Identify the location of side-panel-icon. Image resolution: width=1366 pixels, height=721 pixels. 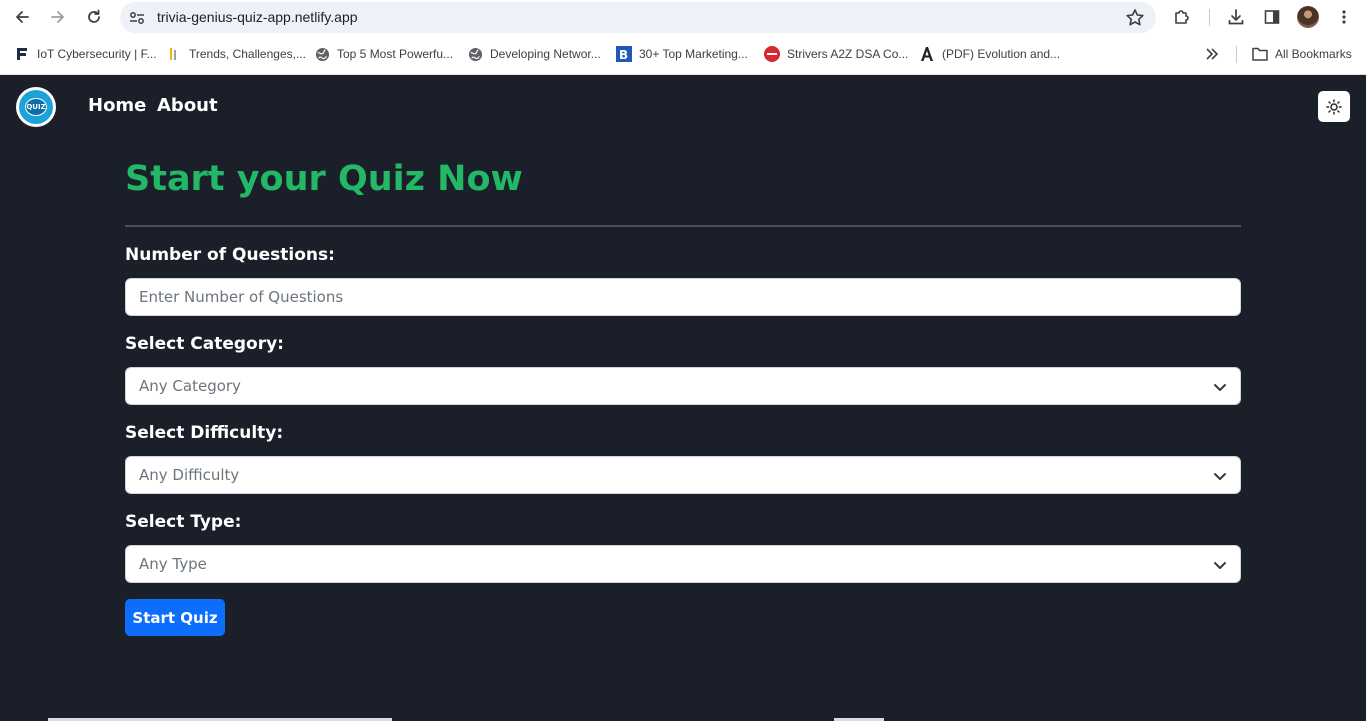
(1272, 17).